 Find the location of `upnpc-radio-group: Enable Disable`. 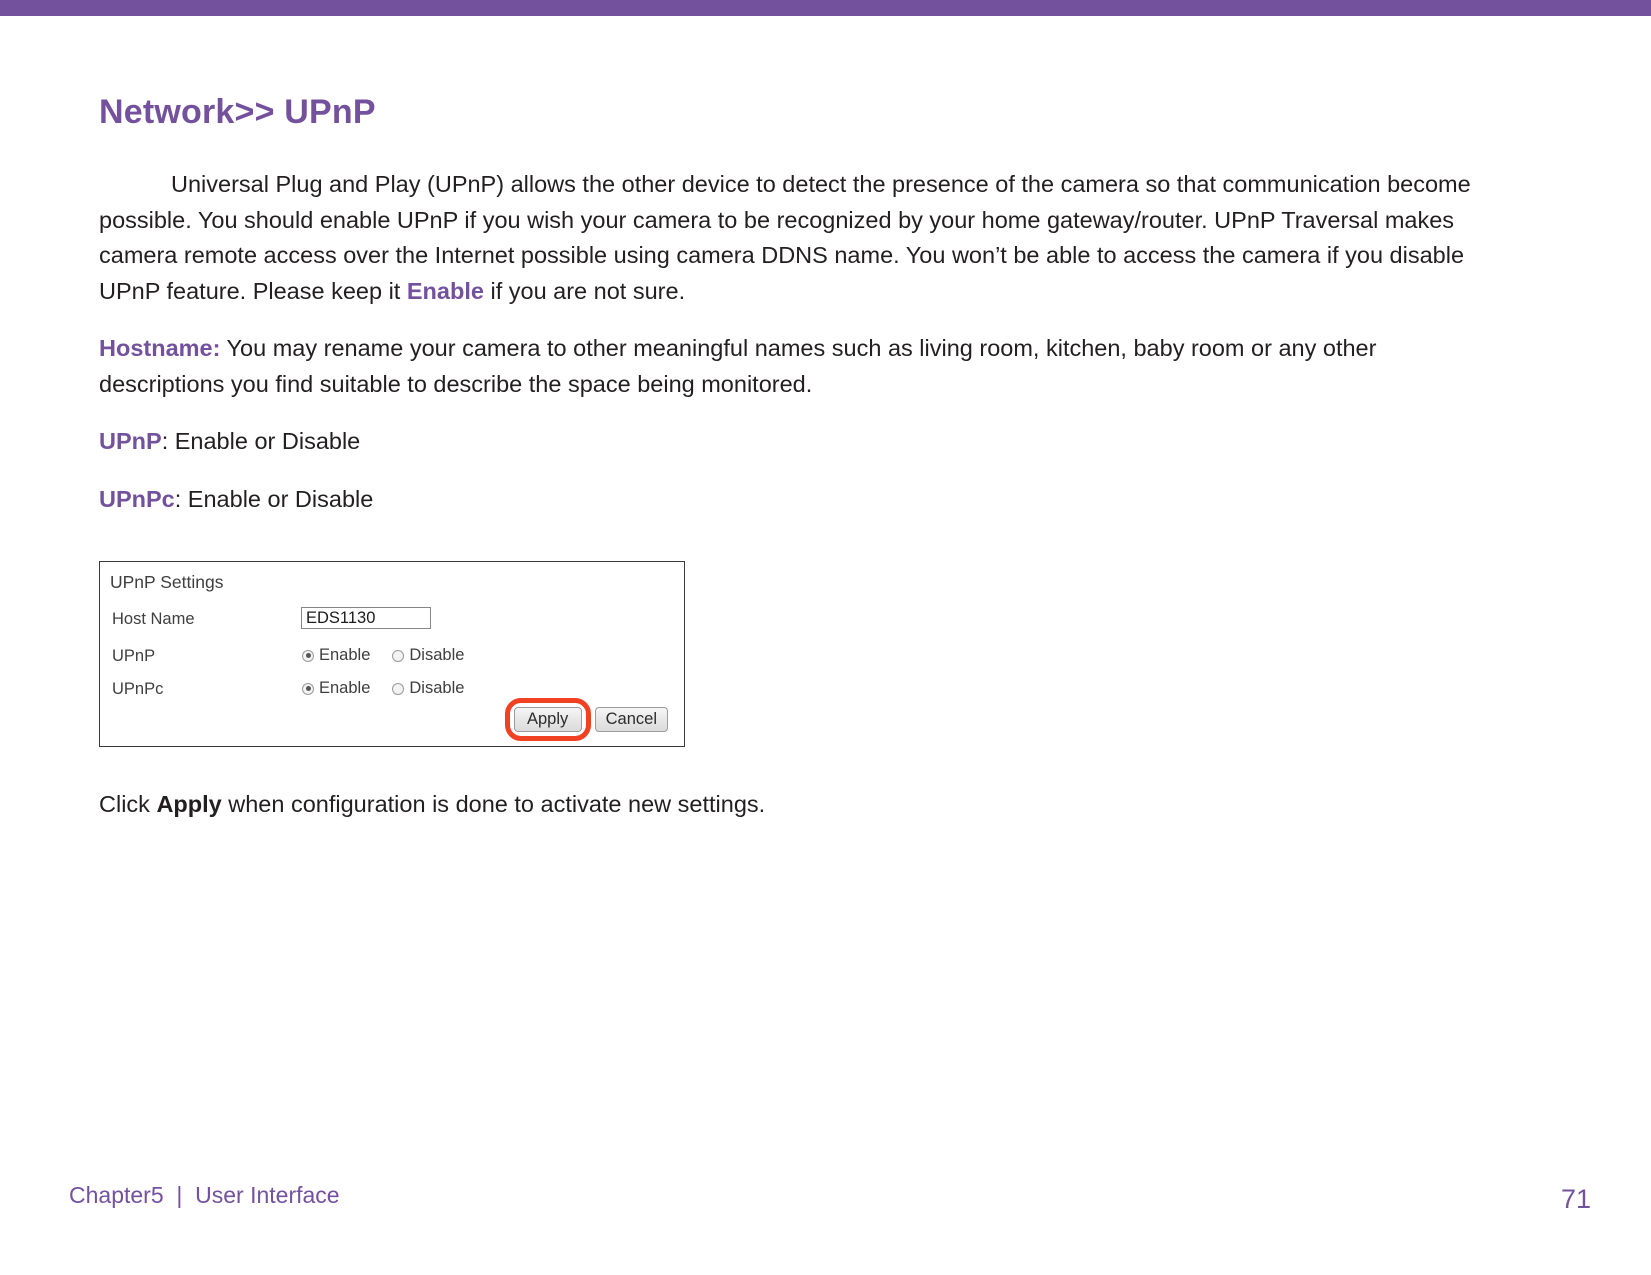

upnpc-radio-group: Enable Disable is located at coordinates (394, 688).